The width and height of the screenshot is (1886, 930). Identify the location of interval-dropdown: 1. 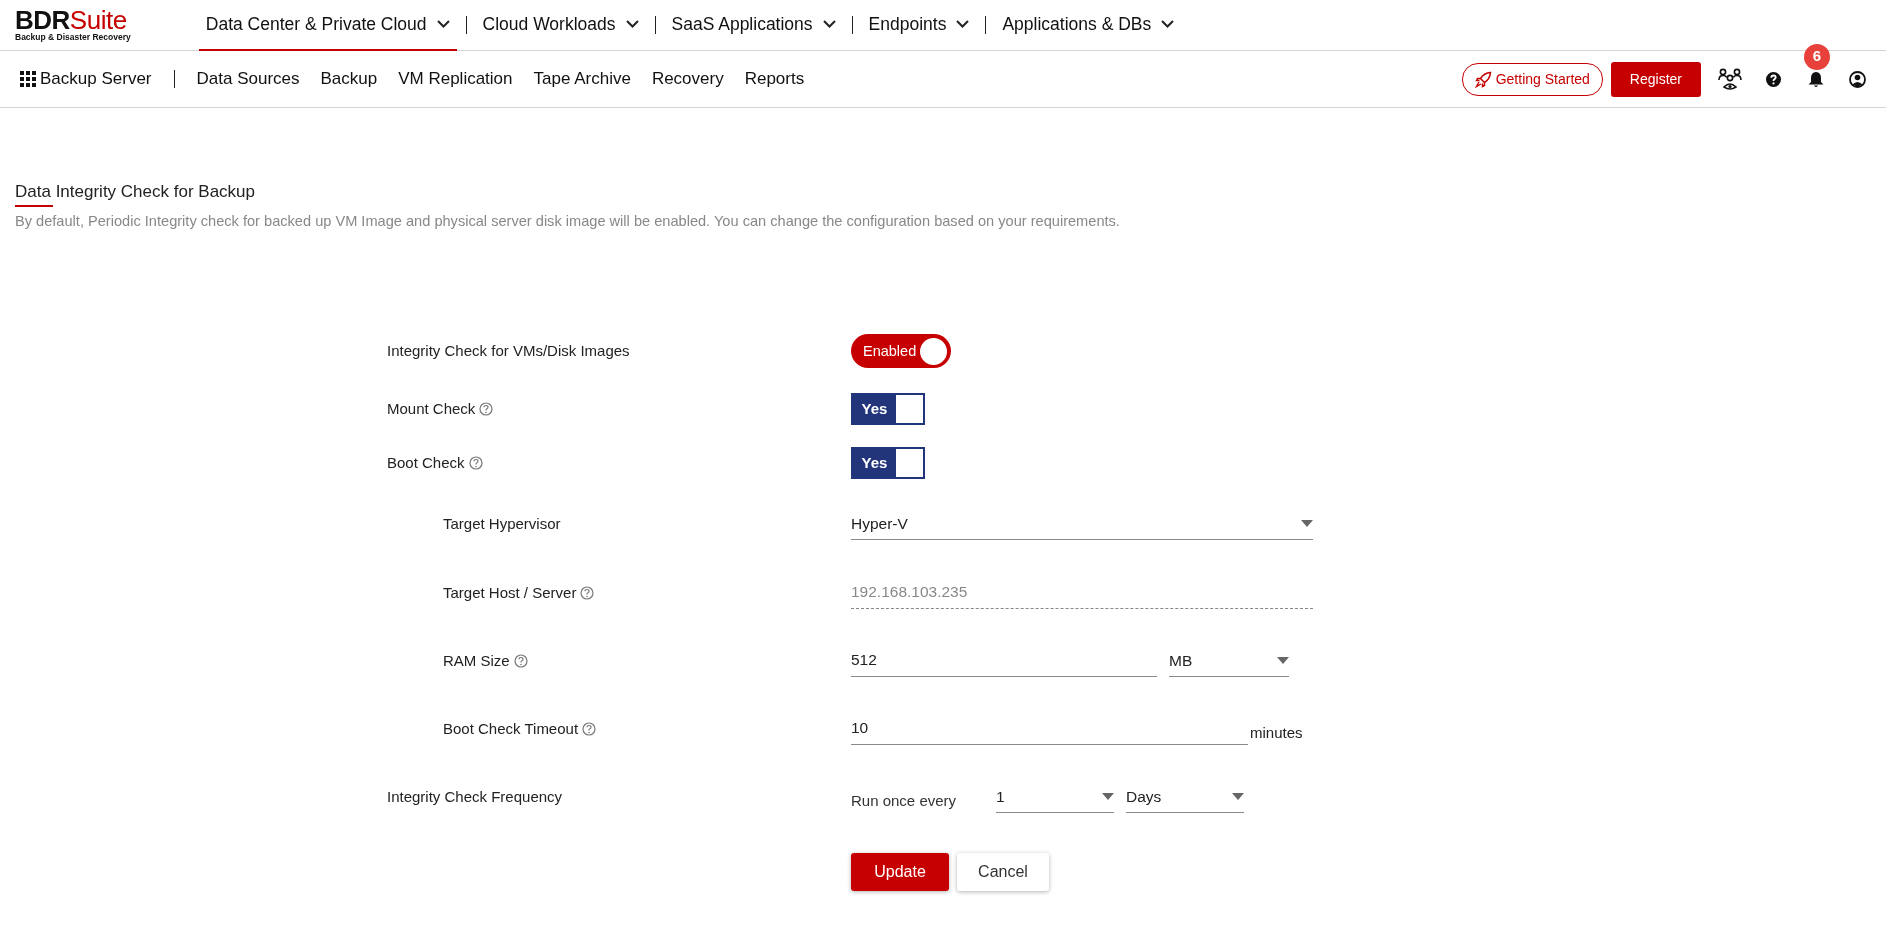
(1055, 796).